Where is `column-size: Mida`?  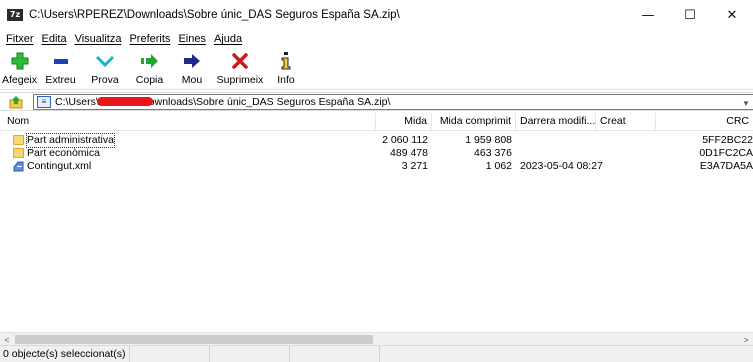 column-size: Mida is located at coordinates (404, 122).